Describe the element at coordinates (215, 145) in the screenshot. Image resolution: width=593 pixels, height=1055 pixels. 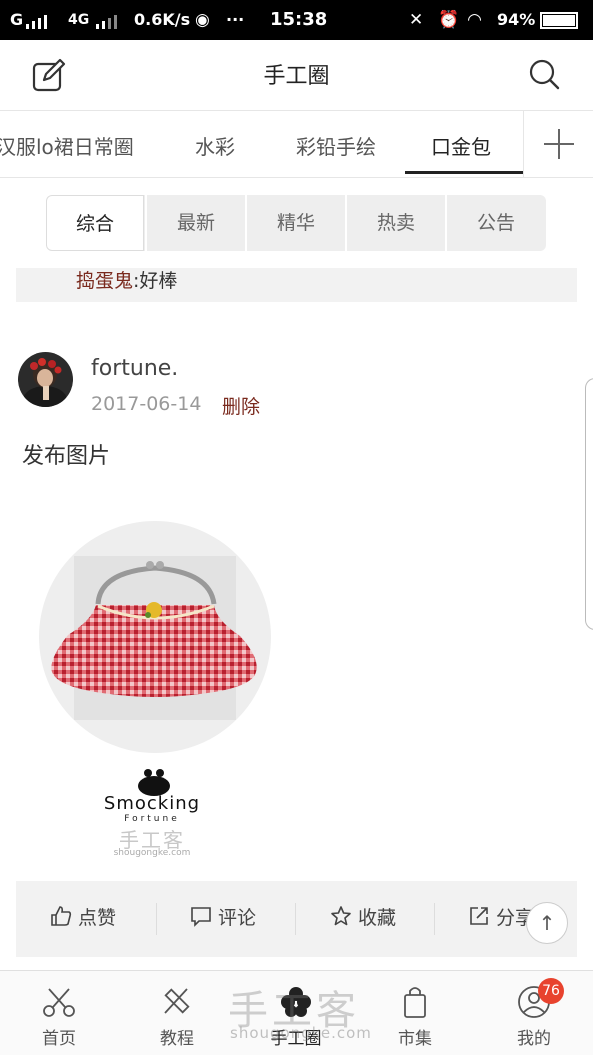
I see `tab-watercolor: 水彩` at that location.